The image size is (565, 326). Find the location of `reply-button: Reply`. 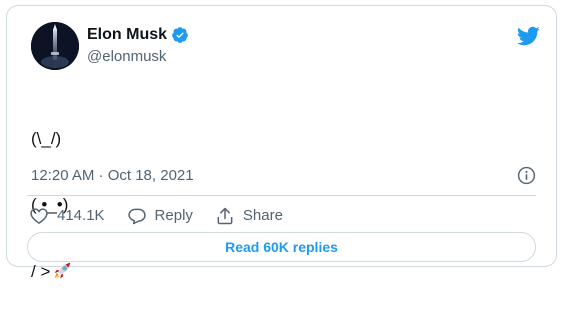

reply-button: Reply is located at coordinates (160, 216).